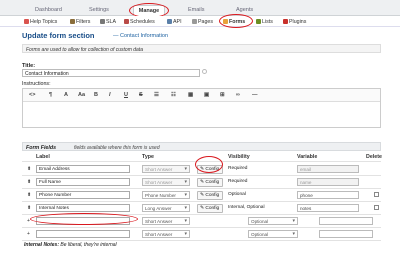 The height and width of the screenshot is (254, 400). I want to click on instructions-editor: <> ¶ A Aa B I U S ☰ ☷ ▦ ▣ ⊞ ∞ —, so click(201, 108).